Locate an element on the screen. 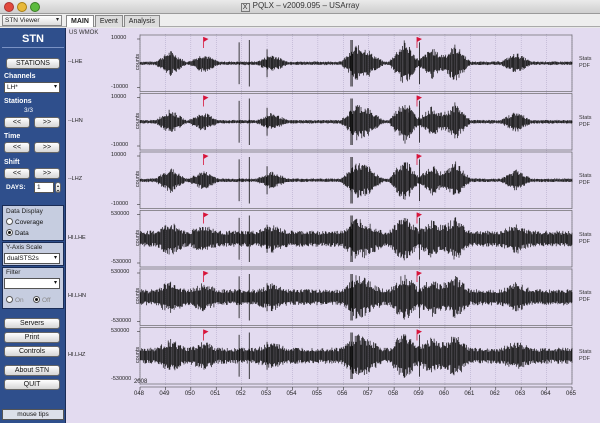 The width and height of the screenshot is (600, 423). time-prev-button: << is located at coordinates (17, 147).